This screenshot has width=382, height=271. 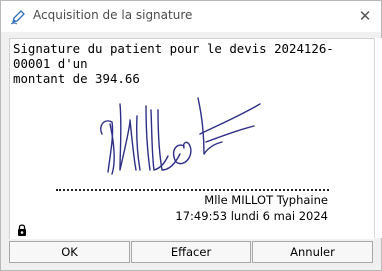 I want to click on window-title: Acquisition de la signature, so click(x=113, y=15).